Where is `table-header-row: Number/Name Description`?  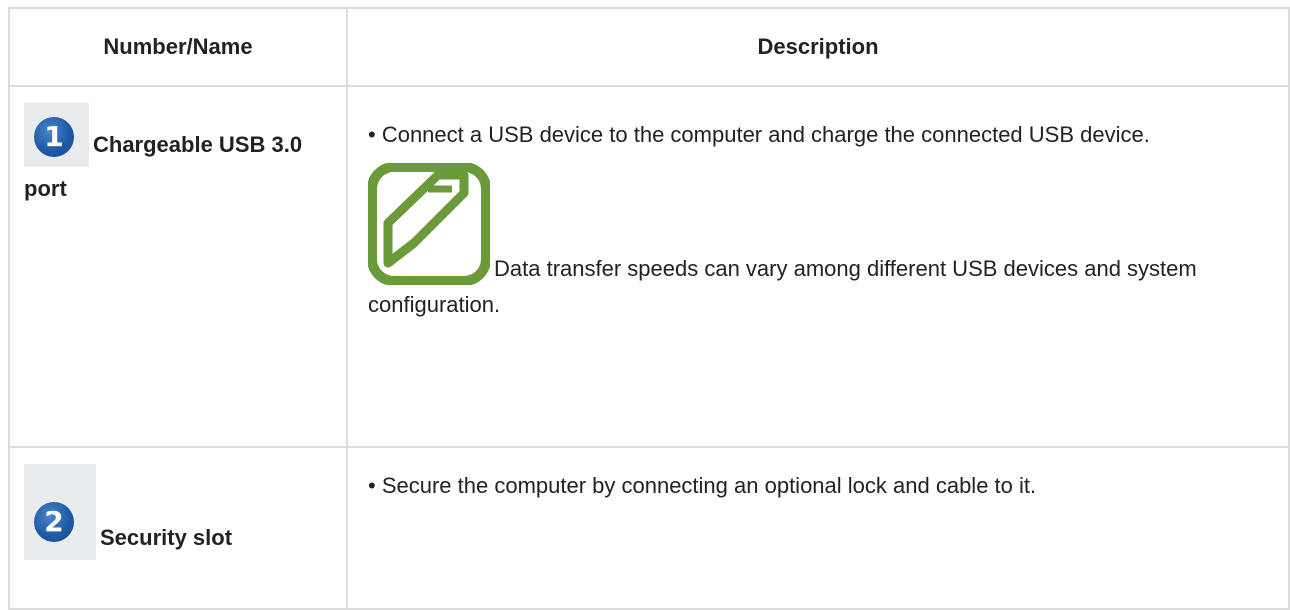 table-header-row: Number/Name Description is located at coordinates (649, 47).